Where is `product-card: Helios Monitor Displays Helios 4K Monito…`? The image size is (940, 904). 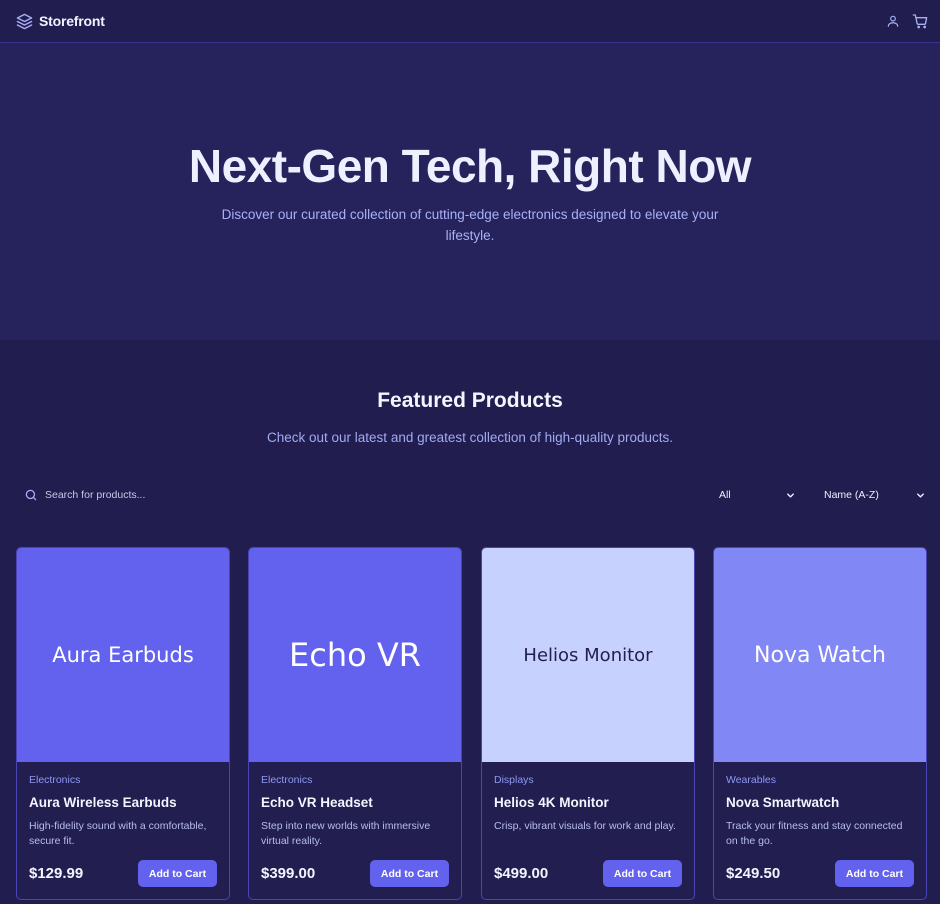 product-card: Helios Monitor Displays Helios 4K Monito… is located at coordinates (588, 723).